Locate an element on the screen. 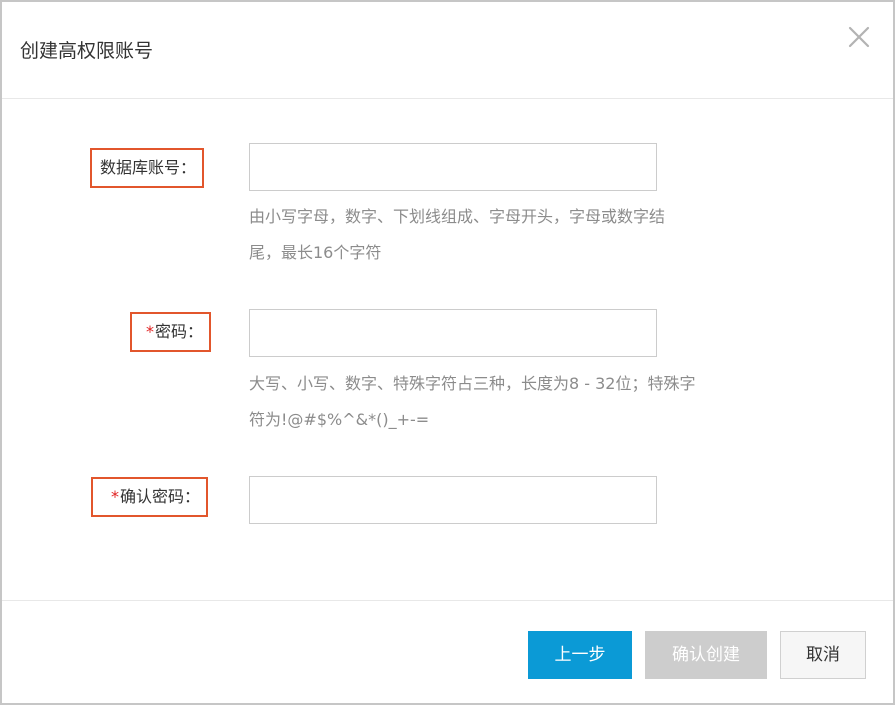  close-icon is located at coordinates (859, 37).